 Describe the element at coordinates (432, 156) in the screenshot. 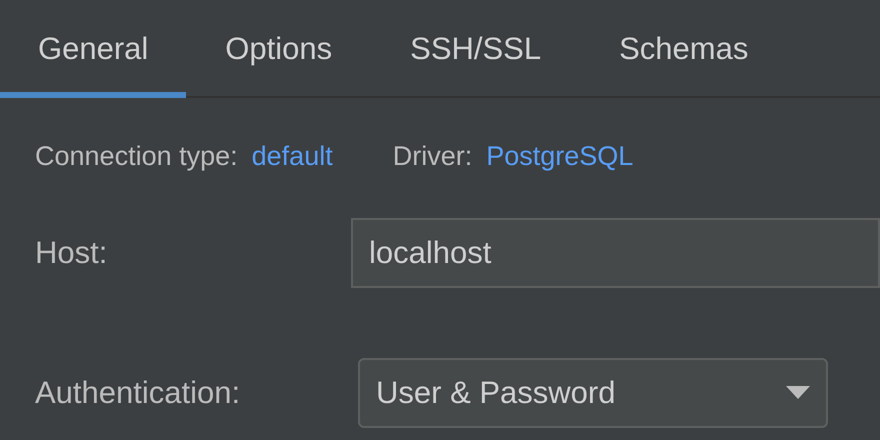

I see `driver-label: Driver:` at that location.